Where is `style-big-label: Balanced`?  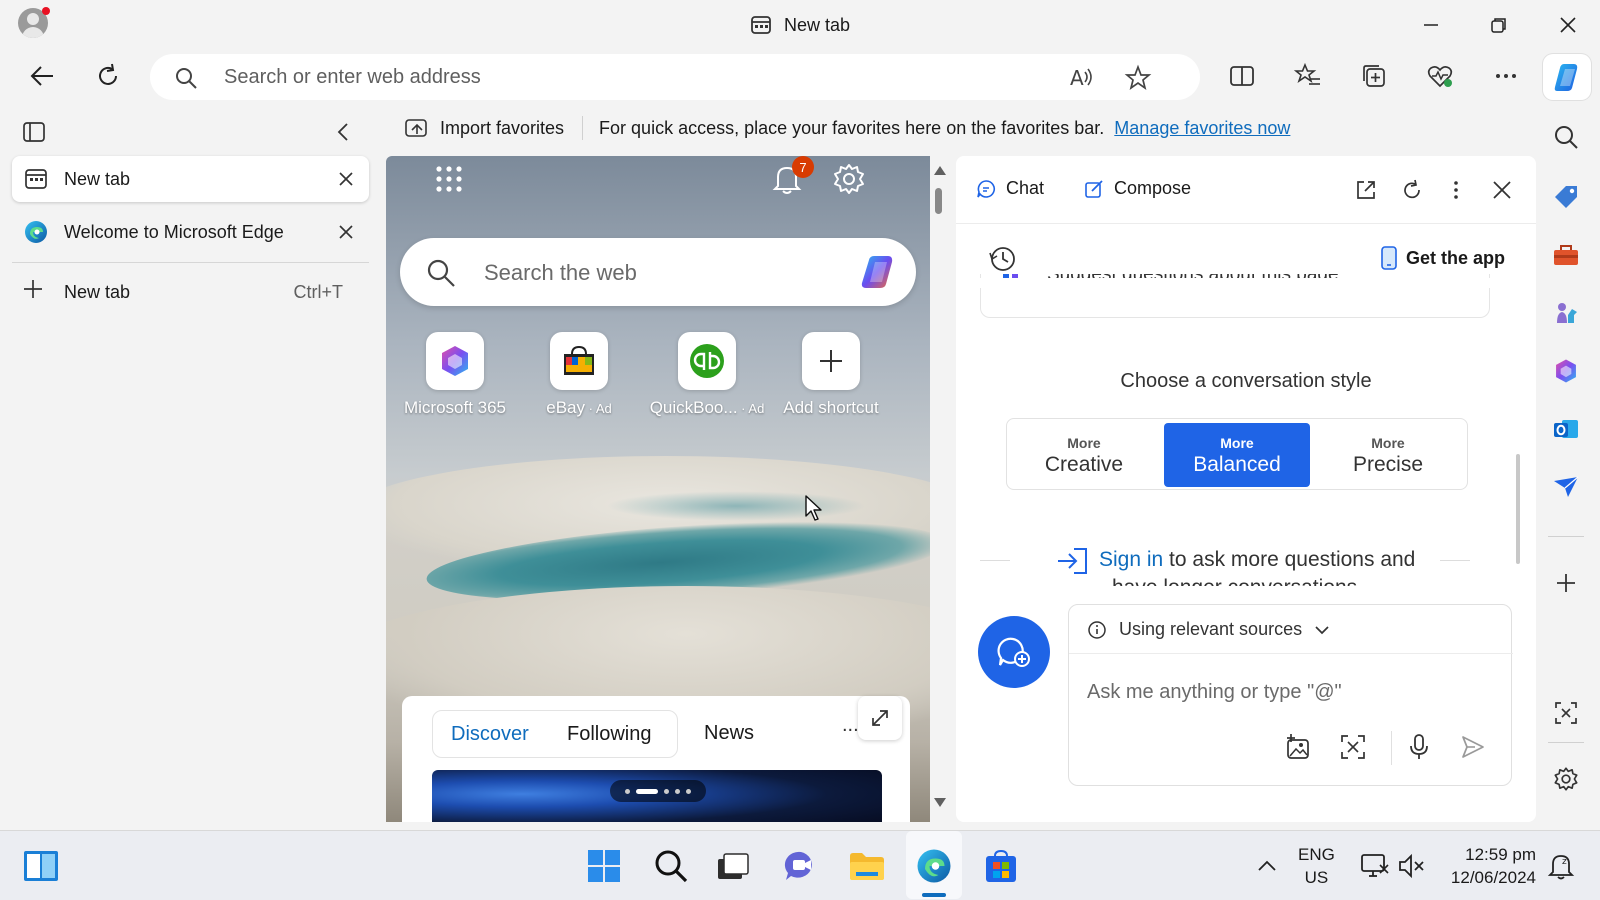
style-big-label: Balanced is located at coordinates (1237, 464).